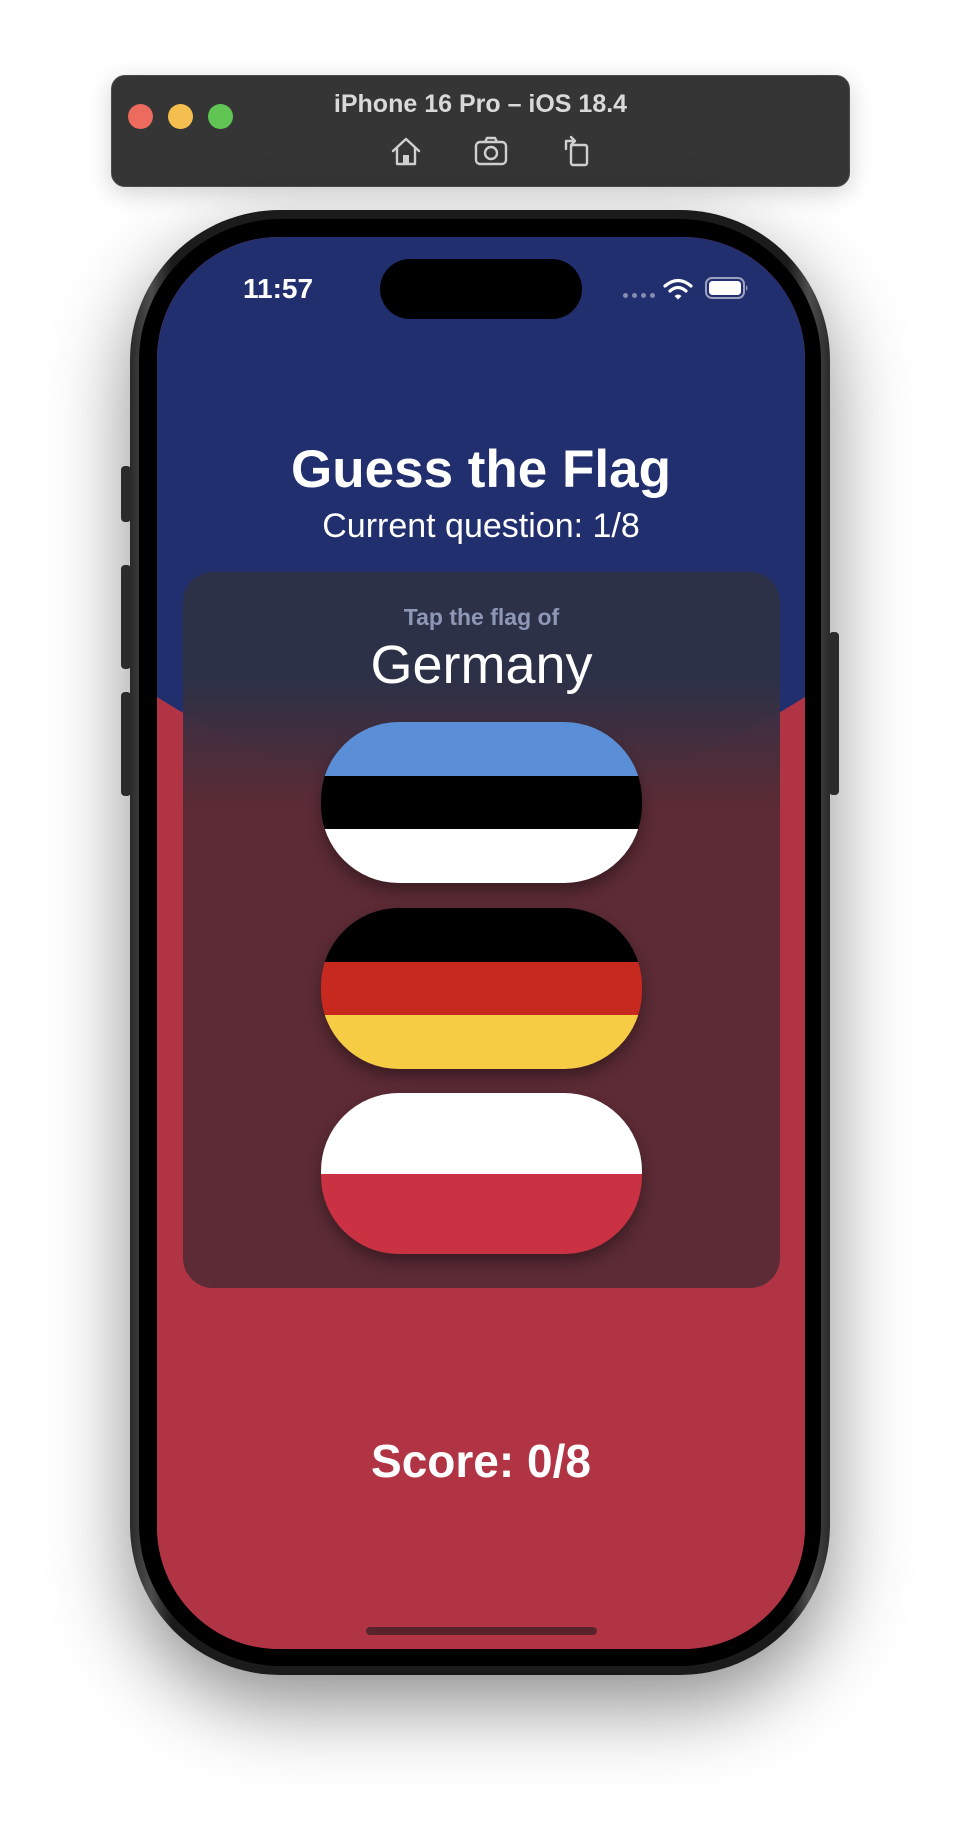  I want to click on flag-button-germany, so click(481, 988).